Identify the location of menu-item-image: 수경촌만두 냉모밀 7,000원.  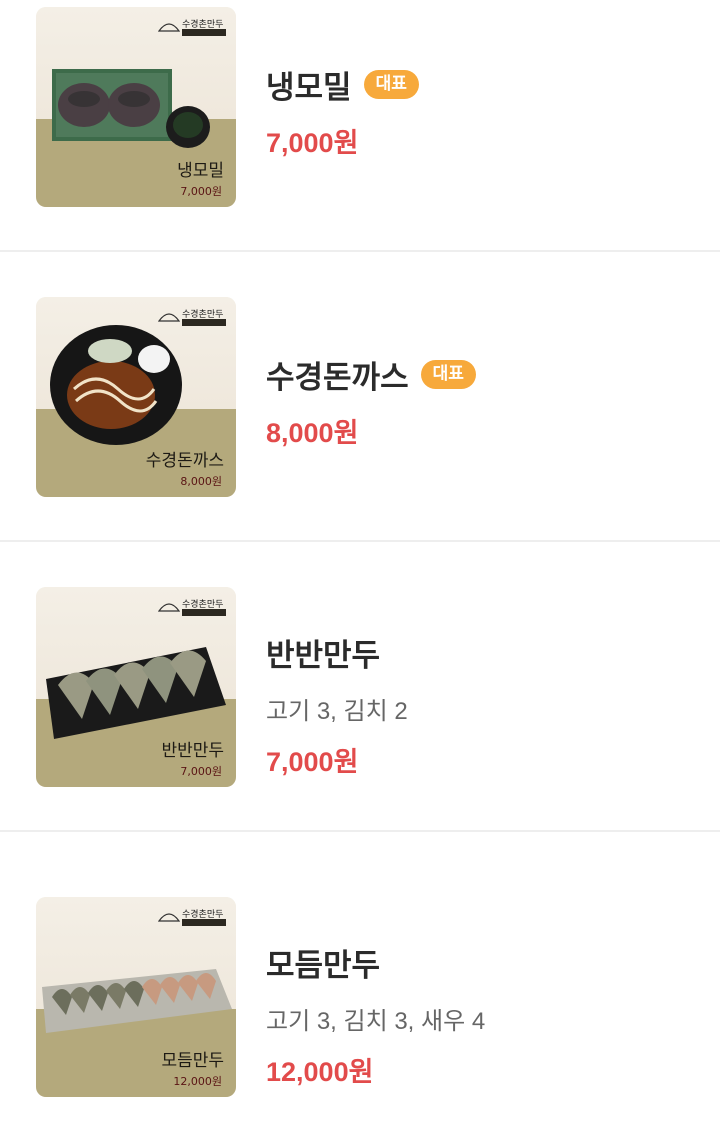
(136, 107).